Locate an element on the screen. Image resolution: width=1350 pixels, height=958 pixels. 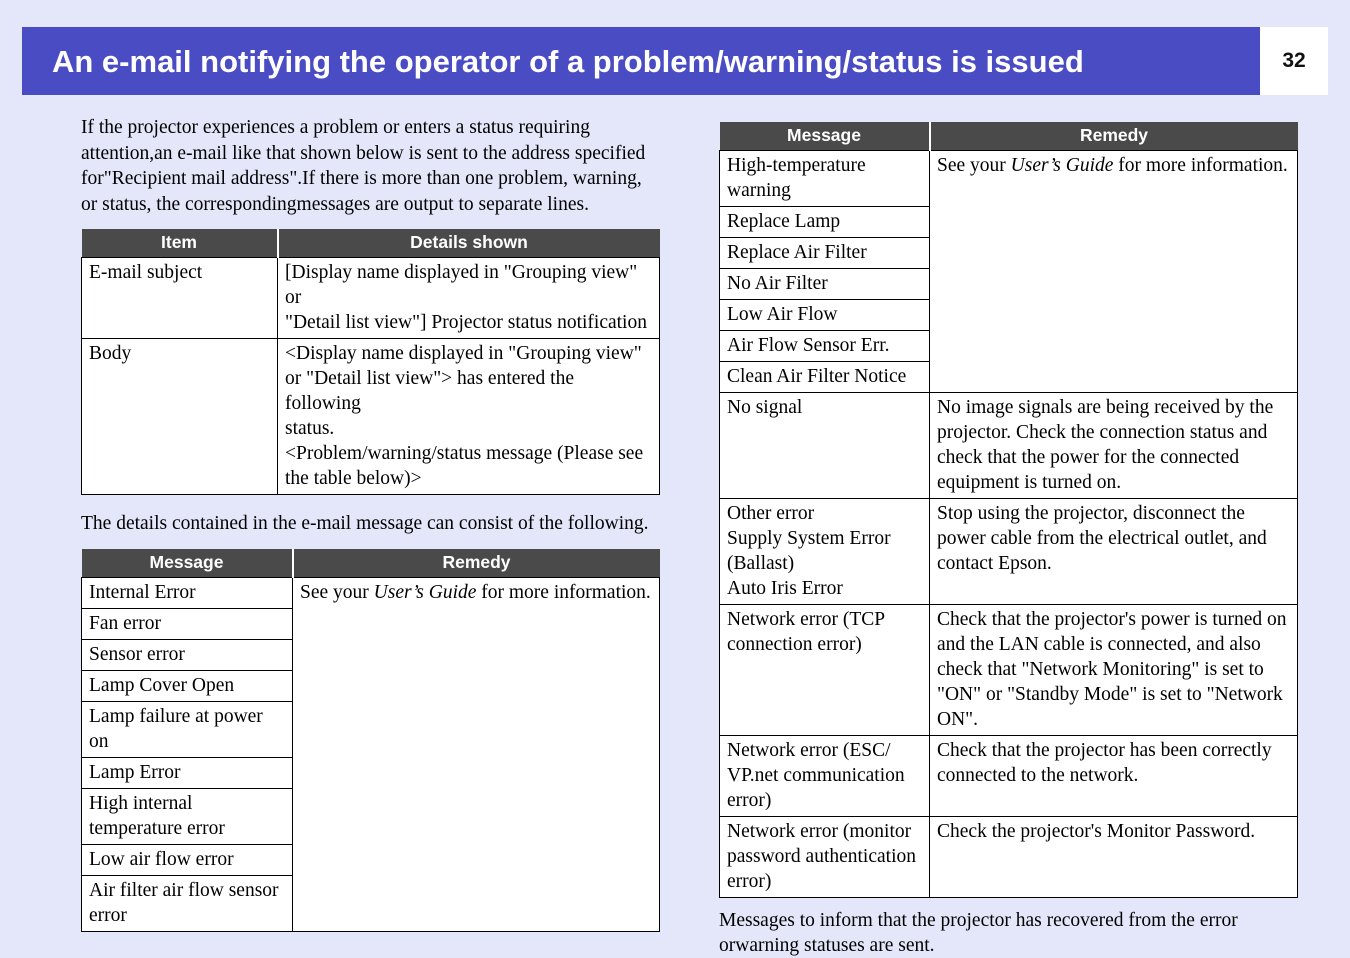
cell-message: Internal Error is located at coordinates (187, 593).